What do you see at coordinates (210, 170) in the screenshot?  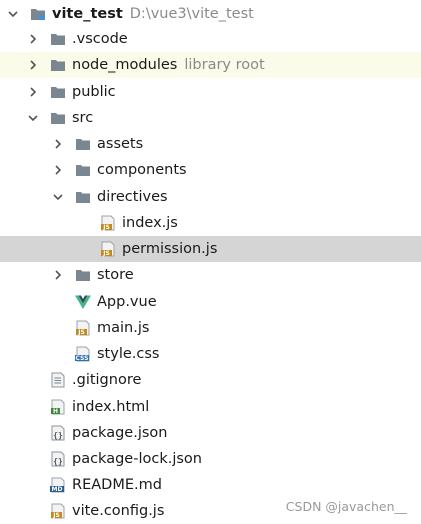 I see `tree-row-components: components` at bounding box center [210, 170].